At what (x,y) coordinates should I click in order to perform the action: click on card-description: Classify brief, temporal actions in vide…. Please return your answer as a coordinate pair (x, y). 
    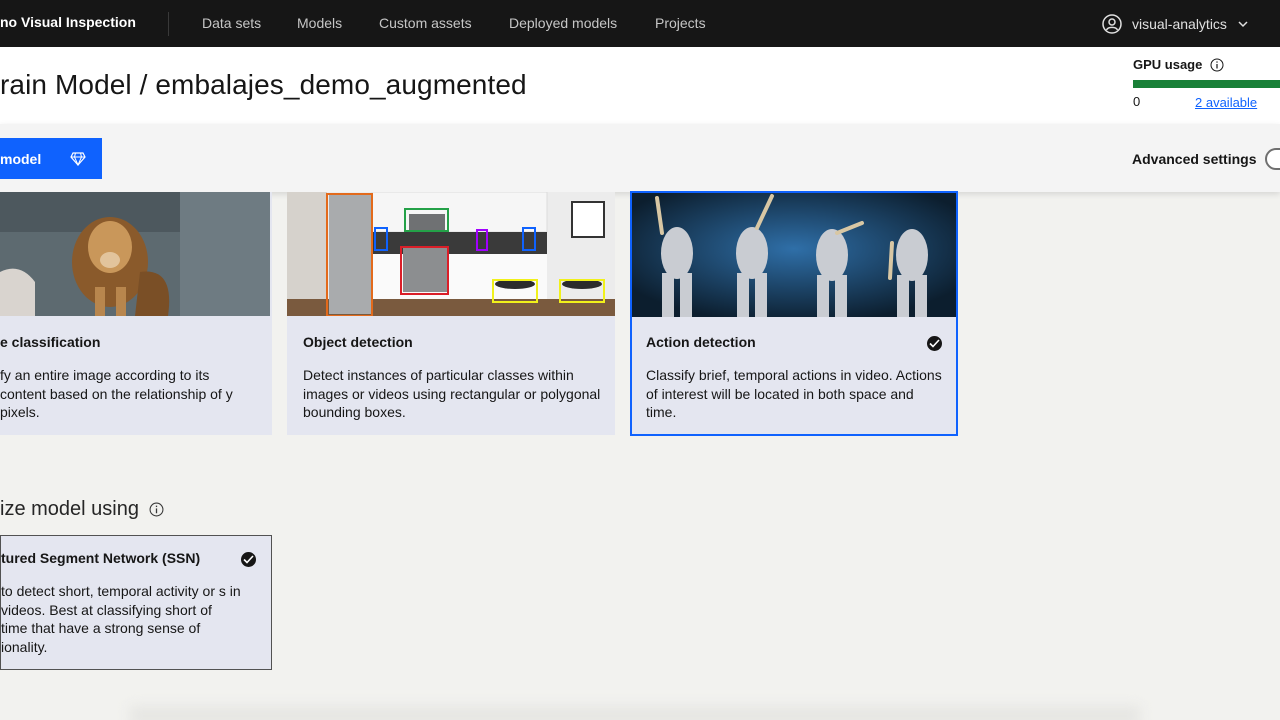
    Looking at the image, I should click on (794, 393).